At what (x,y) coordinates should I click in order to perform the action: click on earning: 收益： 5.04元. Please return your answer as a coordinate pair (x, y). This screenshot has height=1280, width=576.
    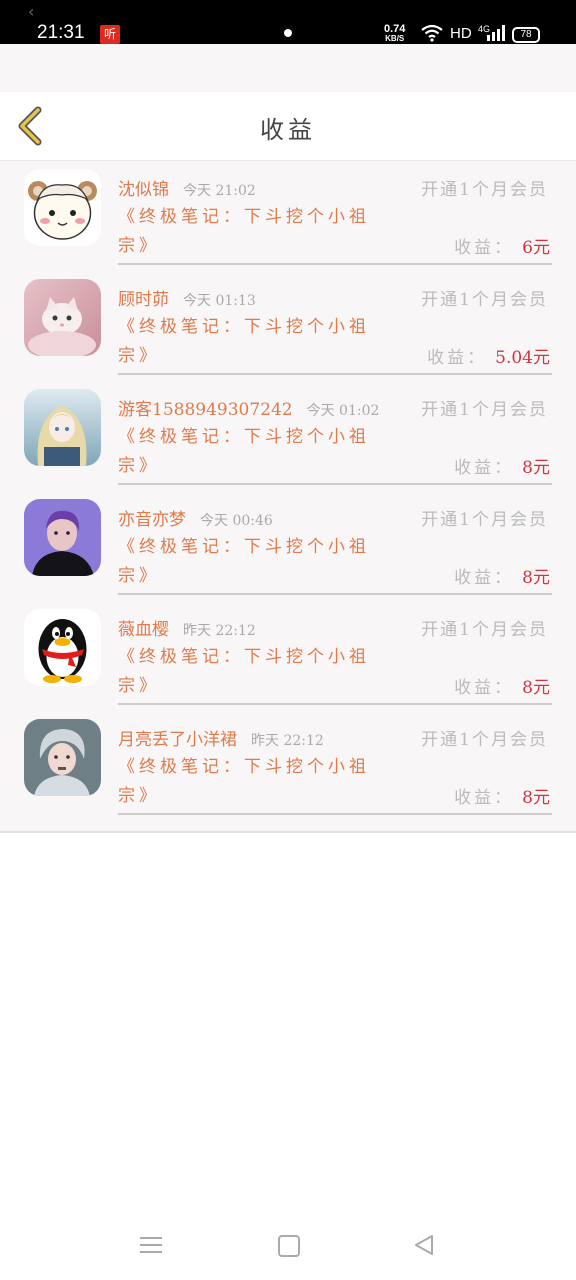
    Looking at the image, I should click on (488, 355).